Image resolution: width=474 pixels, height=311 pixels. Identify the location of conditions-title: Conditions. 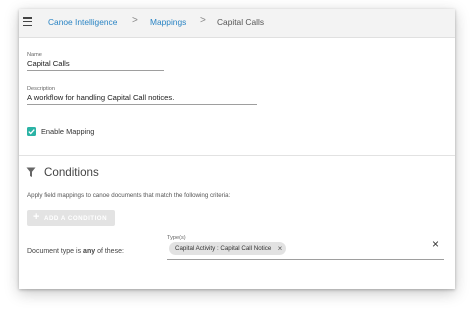
(71, 172).